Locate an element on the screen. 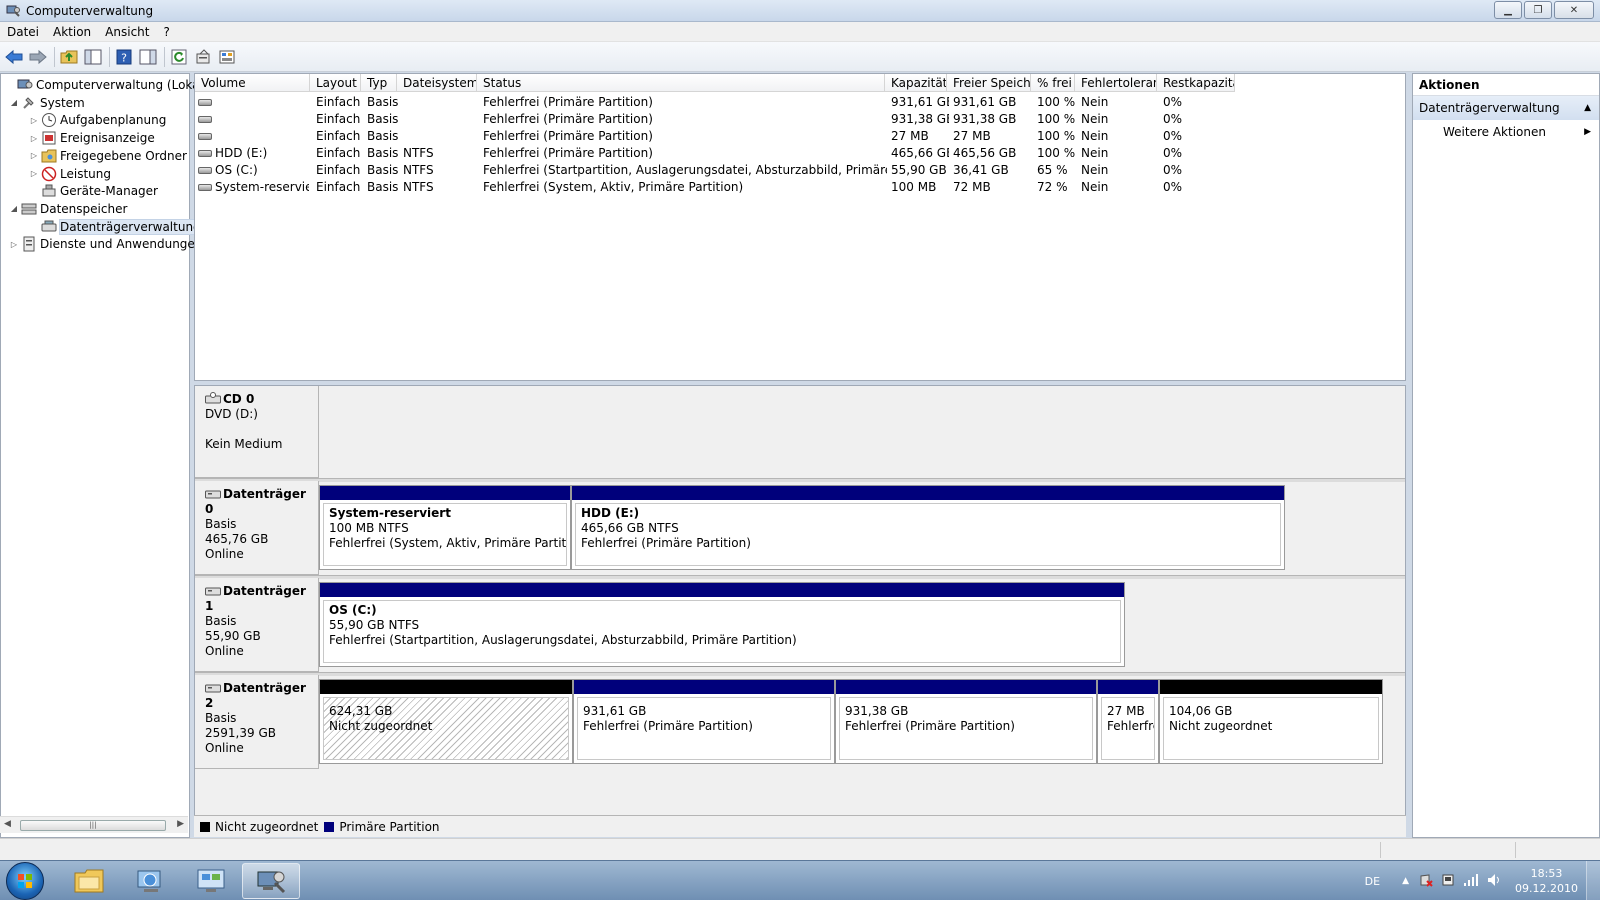  help-button: ? is located at coordinates (124, 57).